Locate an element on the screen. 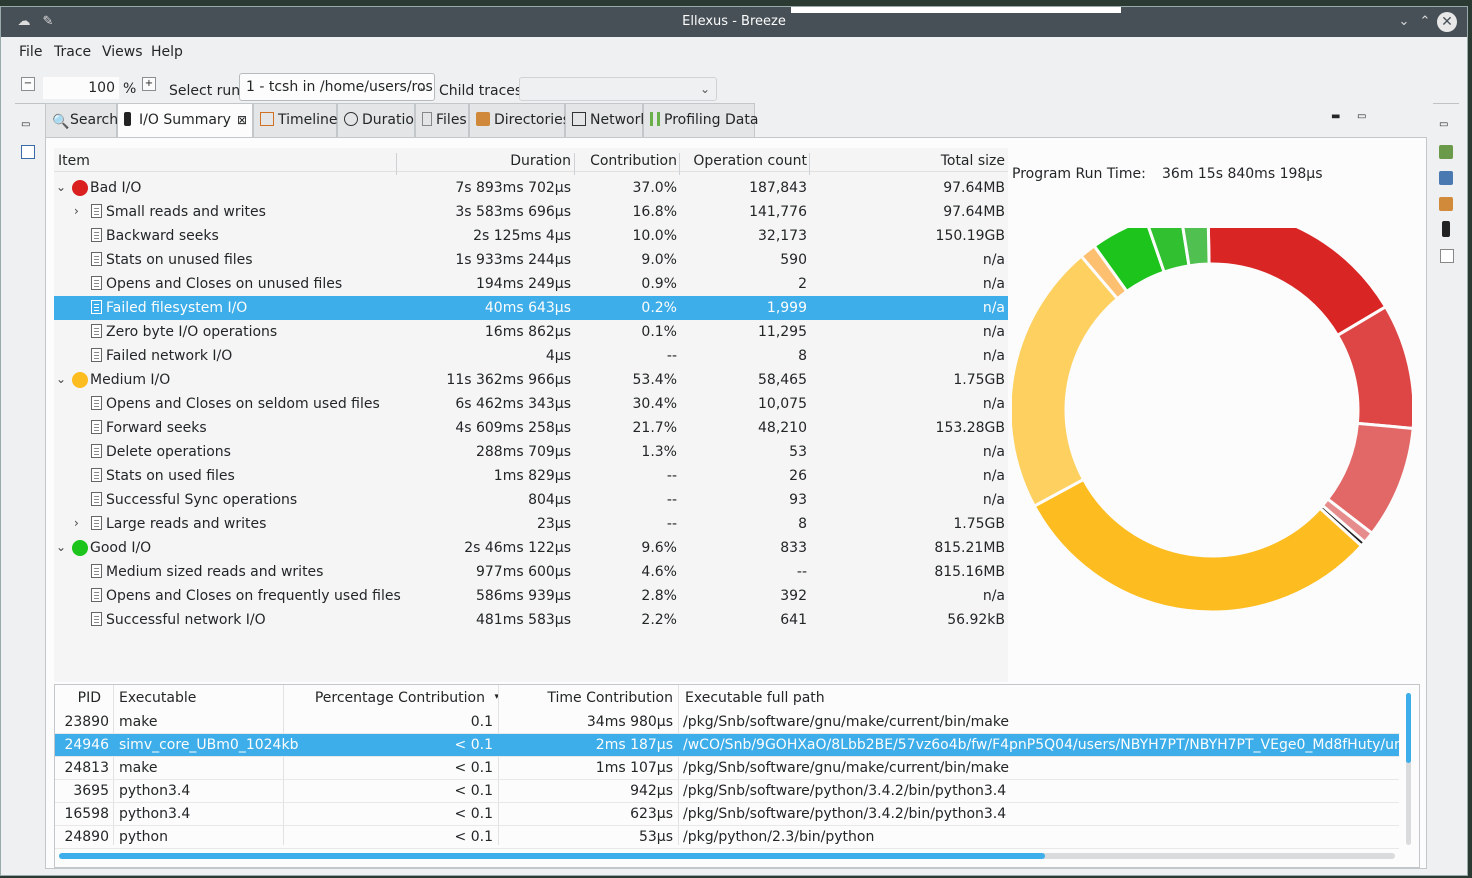 The width and height of the screenshot is (1472, 878). tab-files: Files is located at coordinates (442, 120).